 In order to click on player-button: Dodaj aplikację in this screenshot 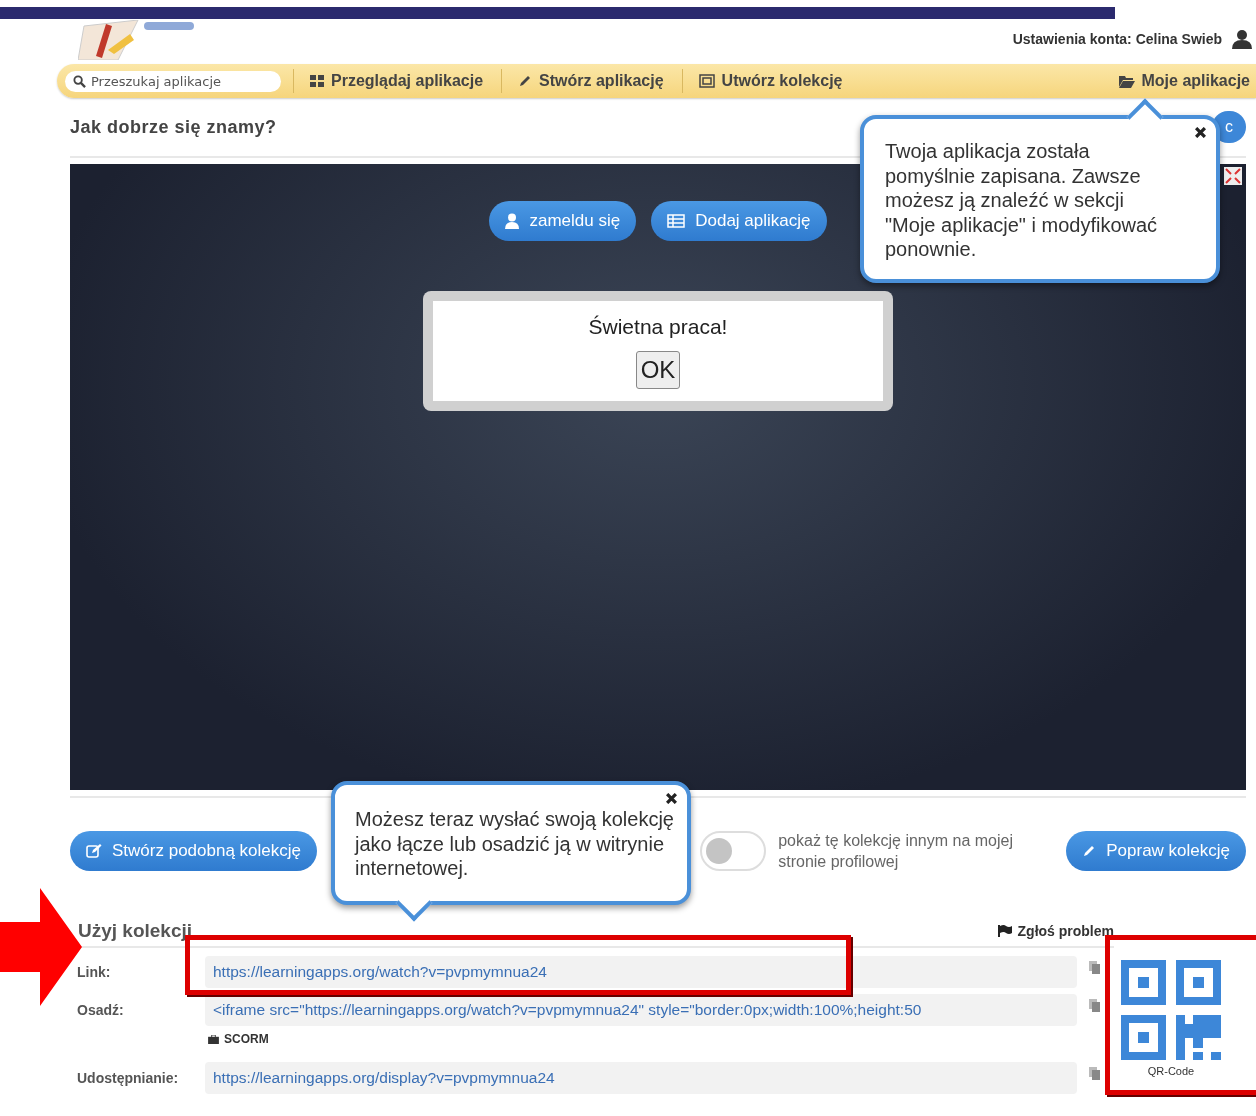, I will do `click(739, 221)`.